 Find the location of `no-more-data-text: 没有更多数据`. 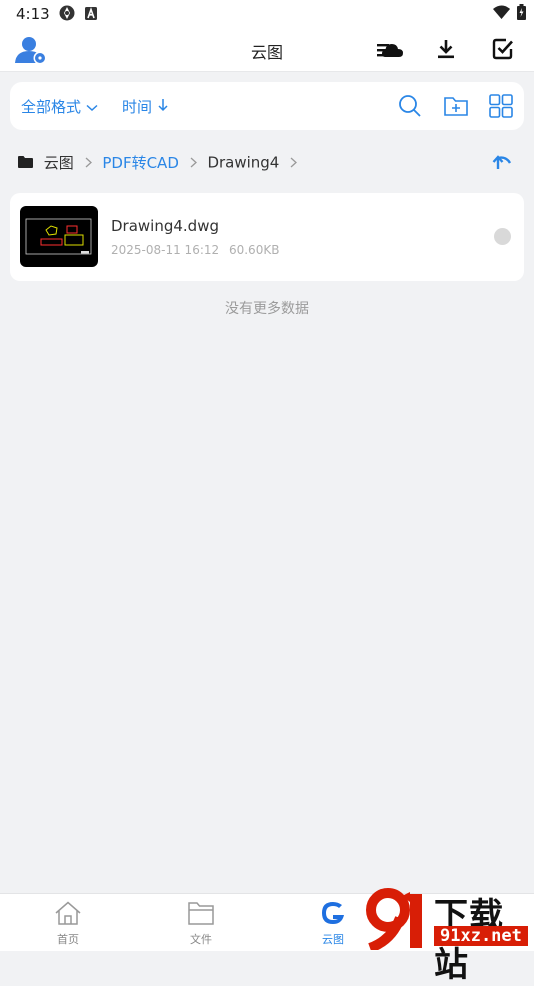

no-more-data-text: 没有更多数据 is located at coordinates (267, 309).